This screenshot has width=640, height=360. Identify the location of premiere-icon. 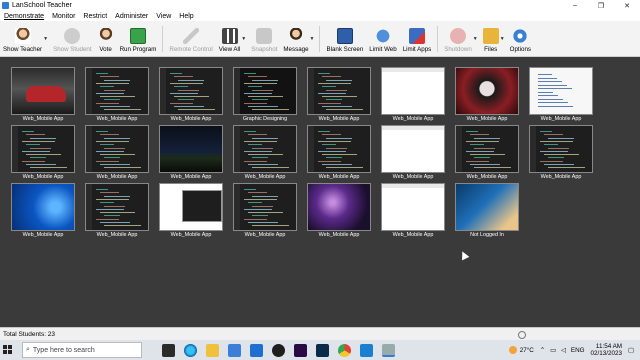
(300, 350).